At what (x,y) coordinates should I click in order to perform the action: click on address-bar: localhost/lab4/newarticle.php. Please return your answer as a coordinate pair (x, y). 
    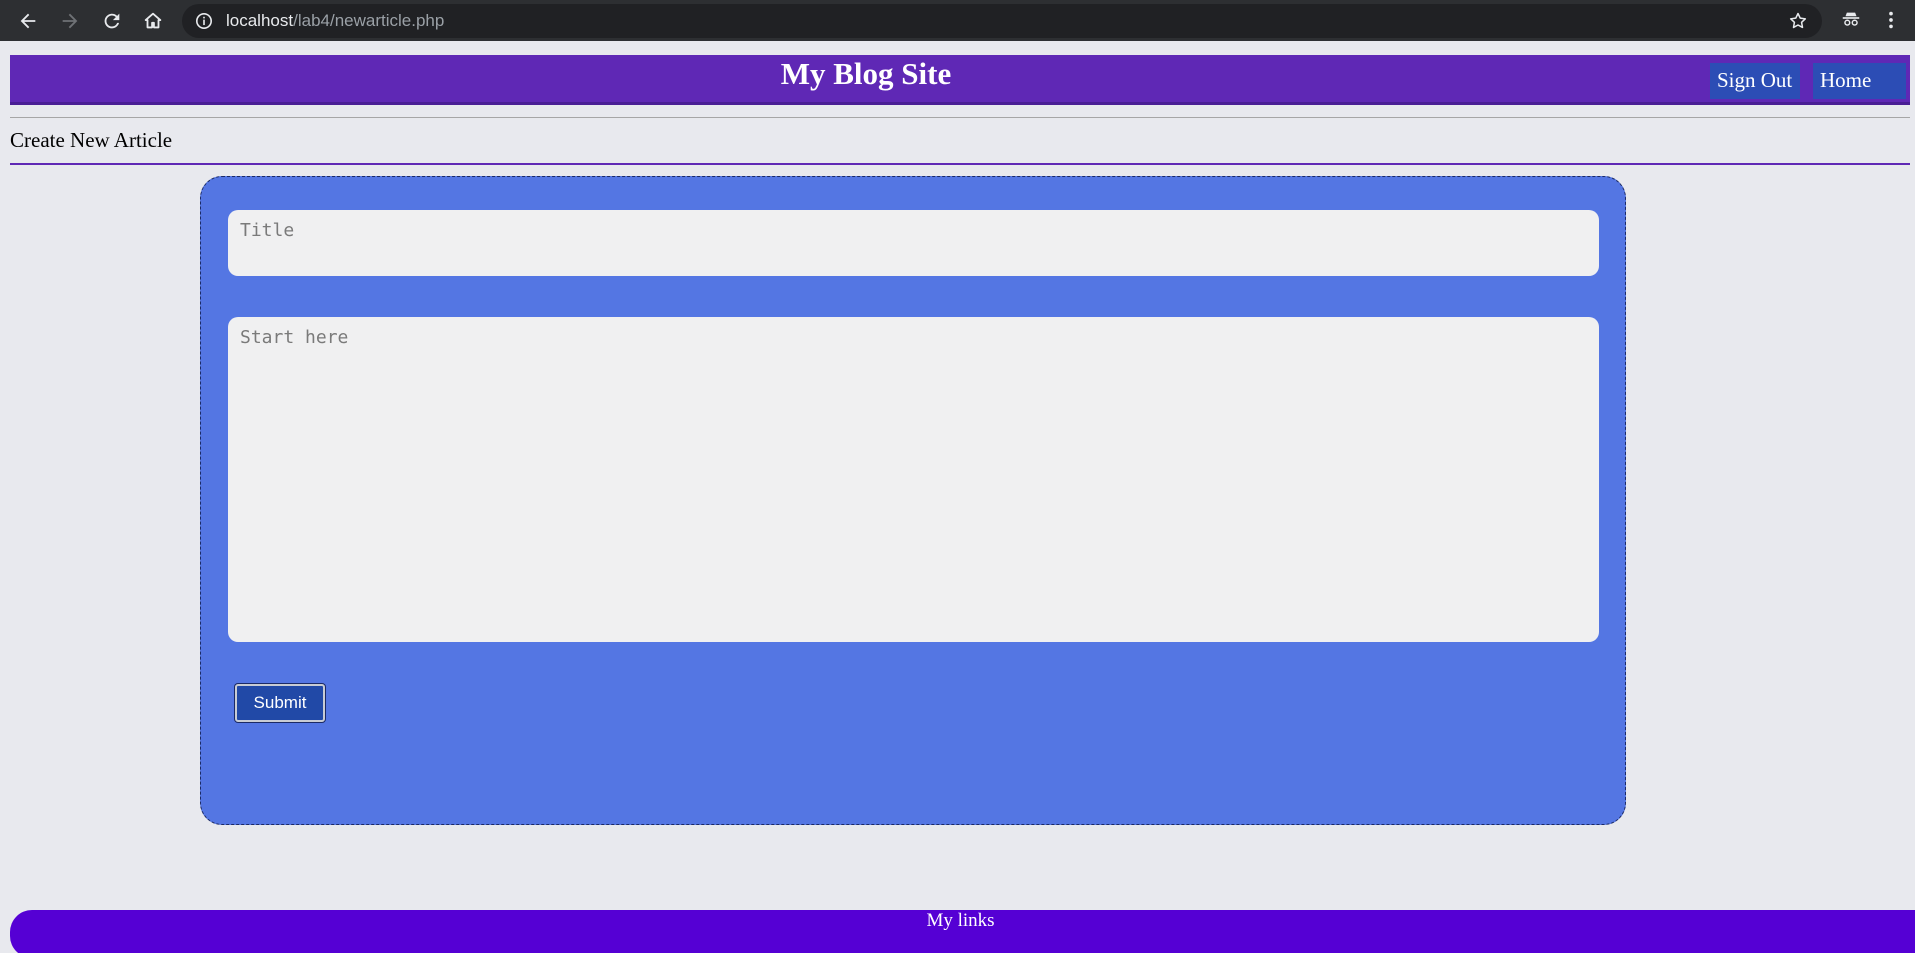
    Looking at the image, I should click on (1002, 21).